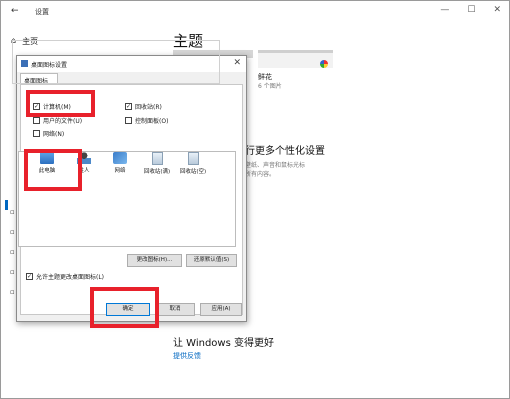 The width and height of the screenshot is (510, 399). I want to click on minimize-button: —, so click(444, 10).